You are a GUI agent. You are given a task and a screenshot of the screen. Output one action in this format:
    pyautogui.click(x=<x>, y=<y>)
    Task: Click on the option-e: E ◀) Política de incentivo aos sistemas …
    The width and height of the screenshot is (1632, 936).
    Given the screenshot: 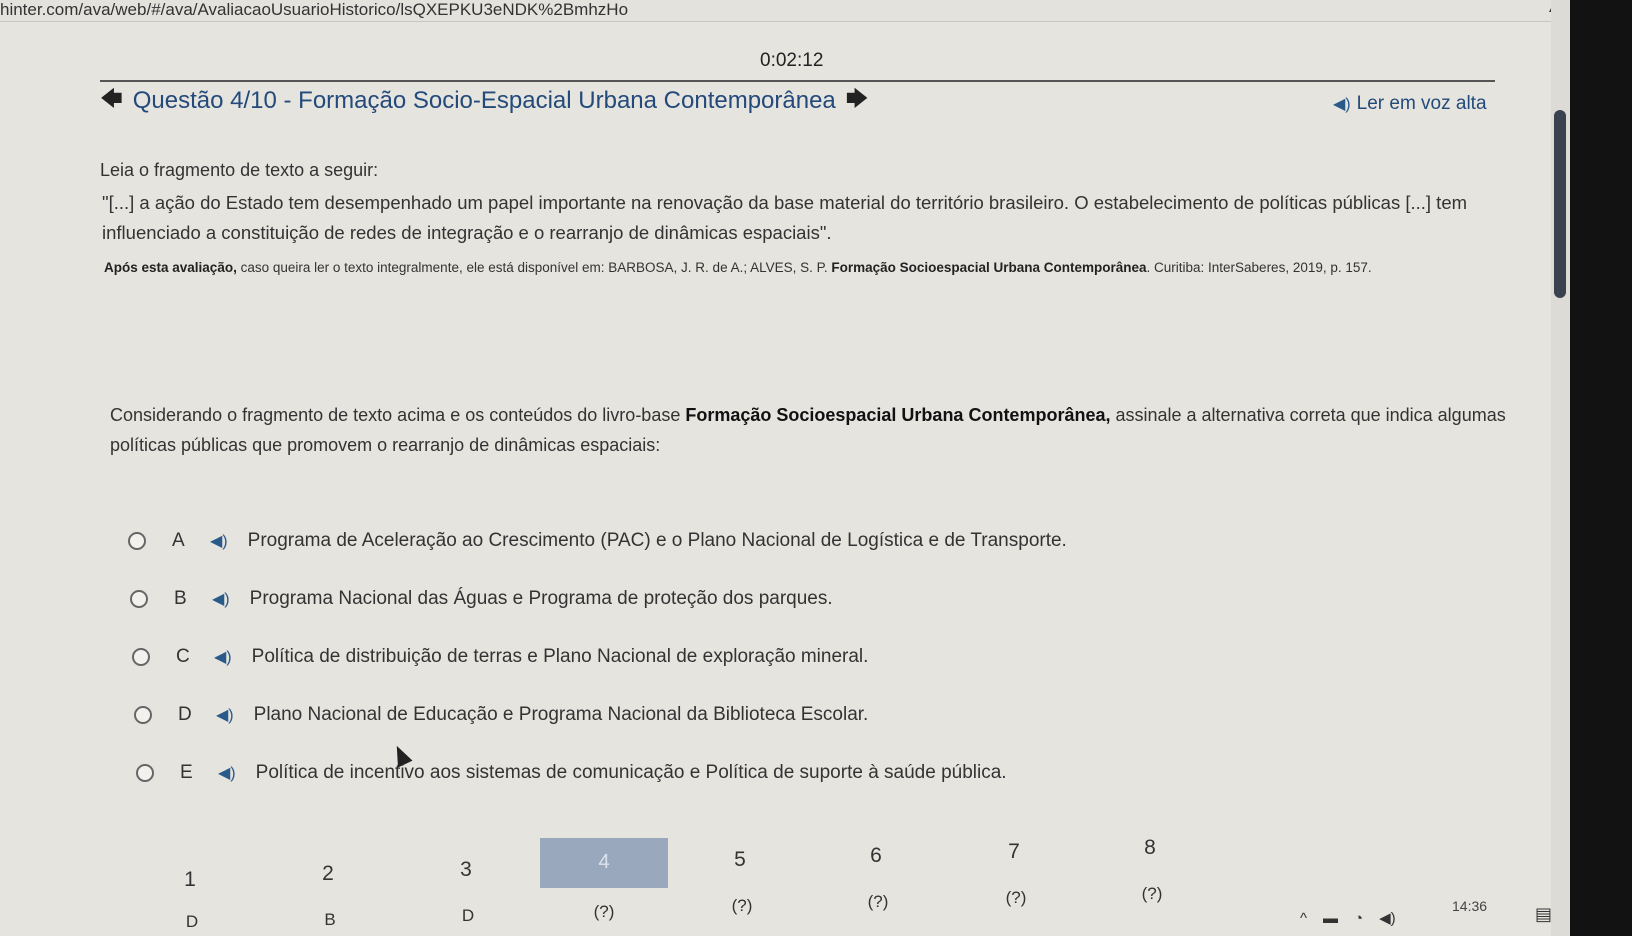 What is the action you would take?
    pyautogui.click(x=571, y=773)
    